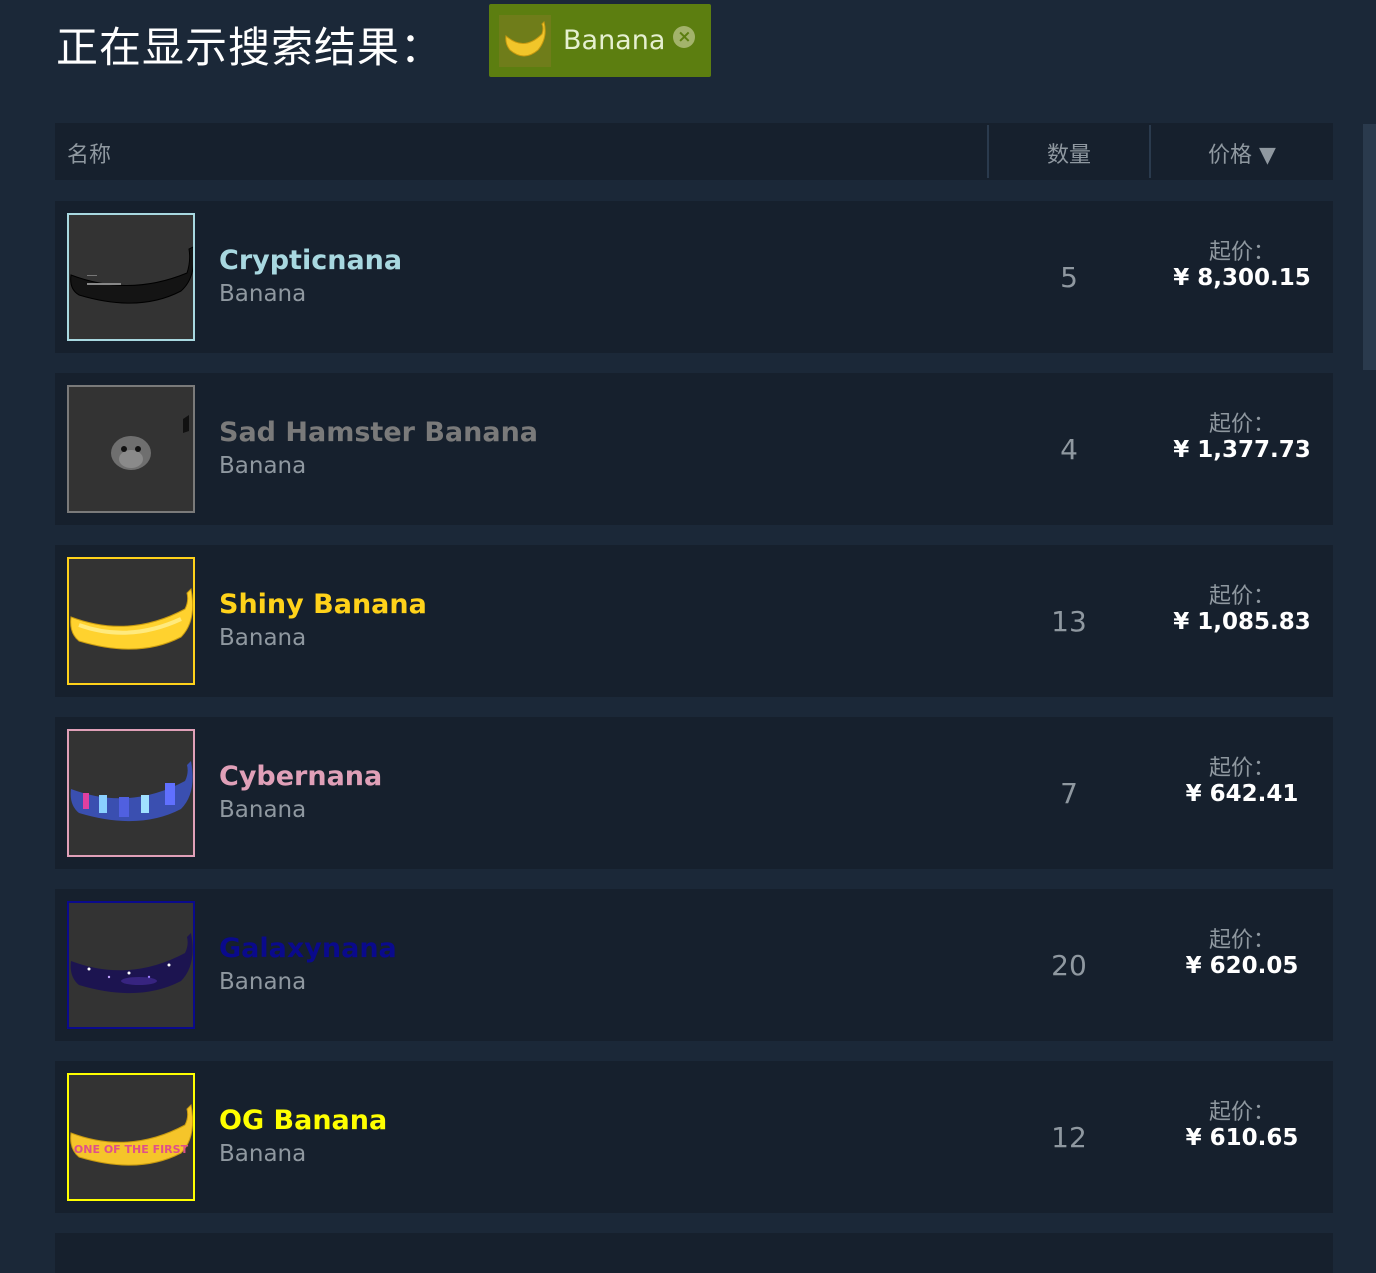 The image size is (1376, 1273). Describe the element at coordinates (694, 621) in the screenshot. I see `result-row: Shiny Banana Banana 13 起价： ¥ 1,085.83` at that location.